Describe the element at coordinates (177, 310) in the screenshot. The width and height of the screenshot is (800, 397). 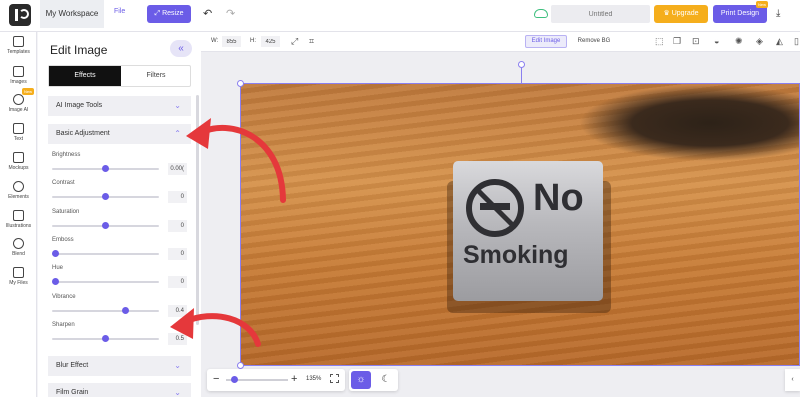
I see `adjustment-value-field: 0.4` at that location.